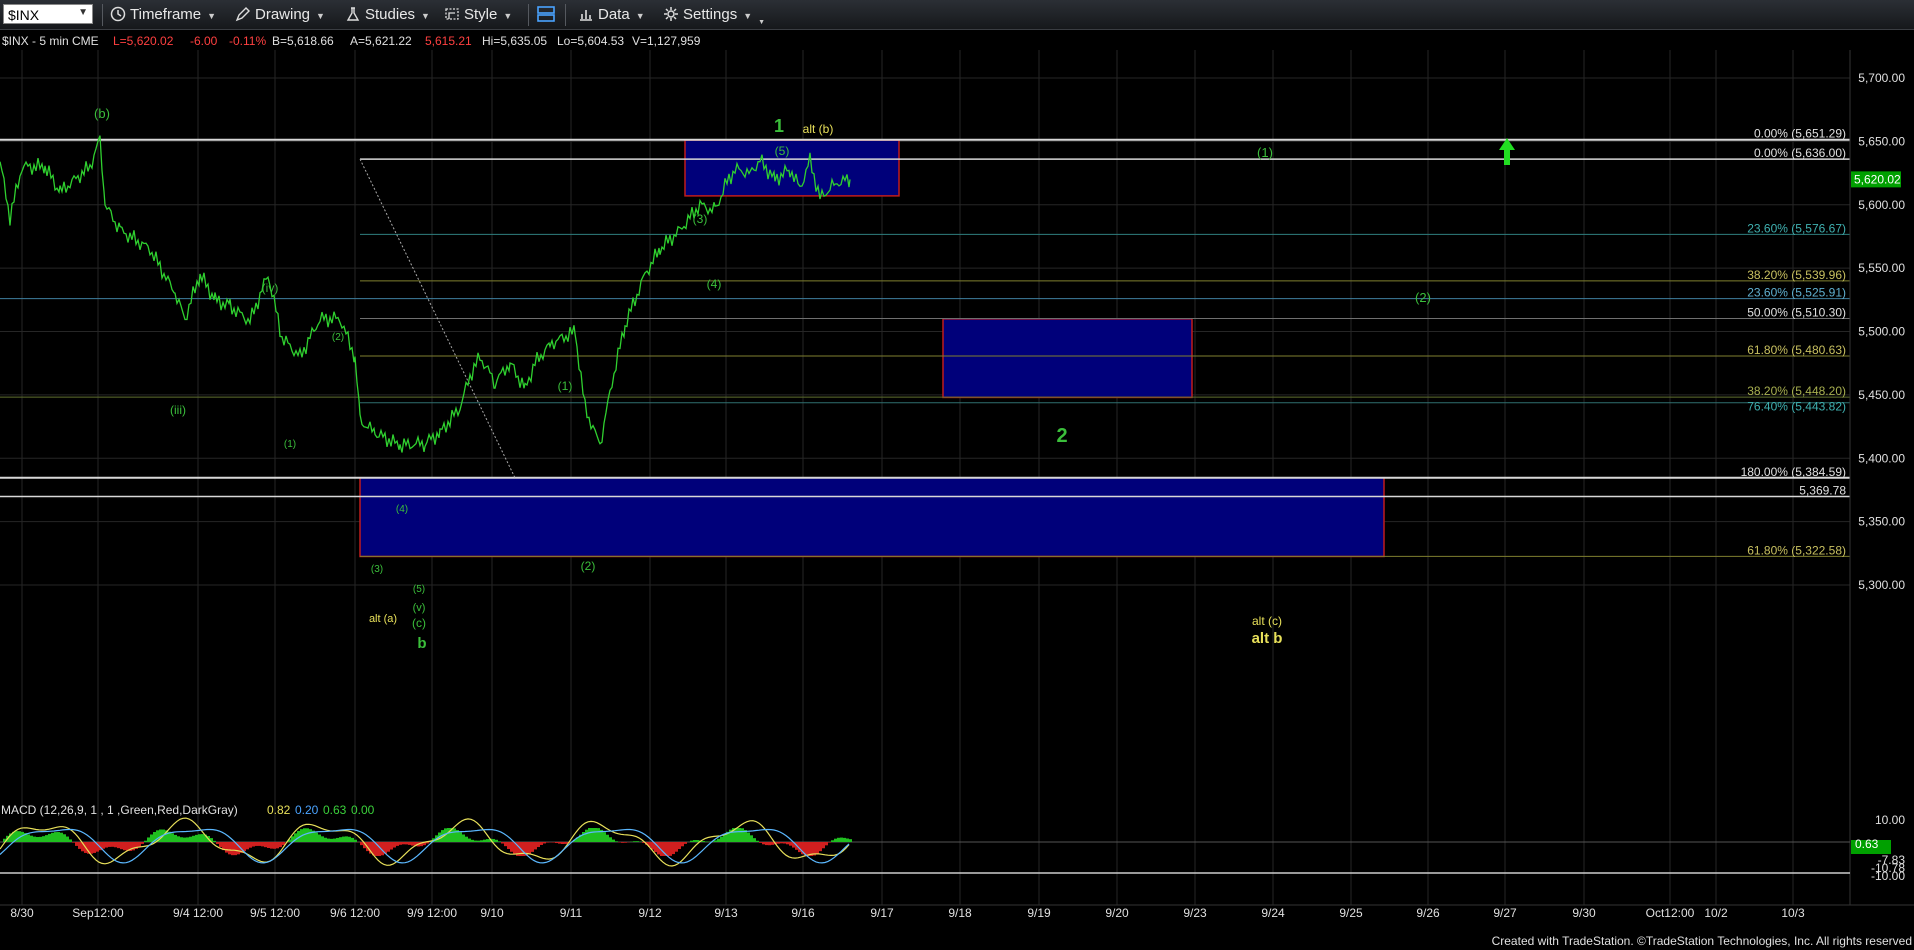  I want to click on time-tick-label: 9/12, so click(650, 913).